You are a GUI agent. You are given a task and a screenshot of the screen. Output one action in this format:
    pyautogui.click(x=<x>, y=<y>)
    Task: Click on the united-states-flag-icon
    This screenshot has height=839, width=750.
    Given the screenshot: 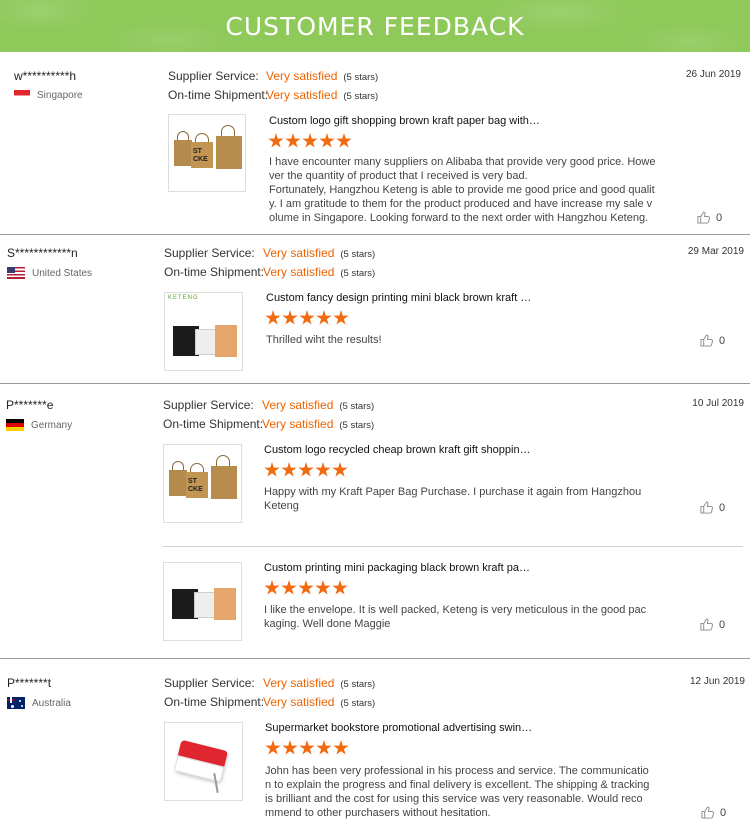 What is the action you would take?
    pyautogui.click(x=16, y=273)
    